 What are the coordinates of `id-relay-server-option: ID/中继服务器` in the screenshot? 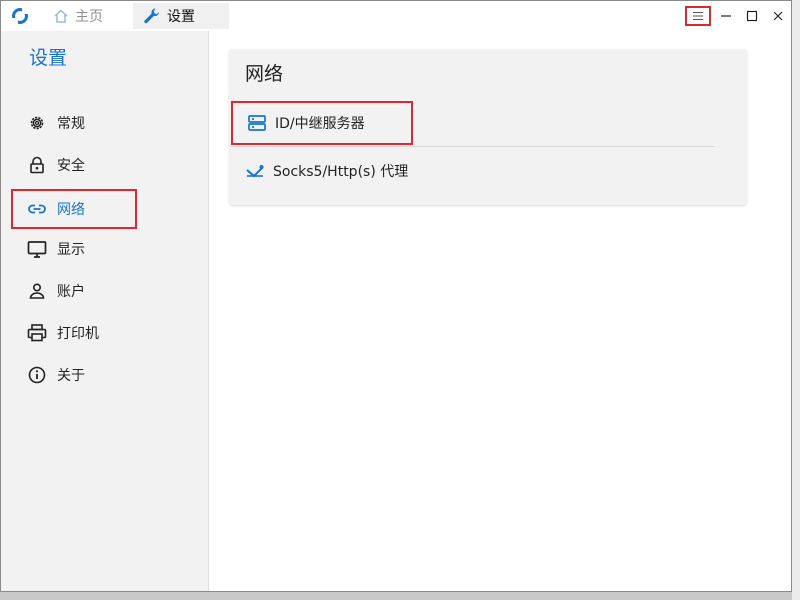 It's located at (322, 123).